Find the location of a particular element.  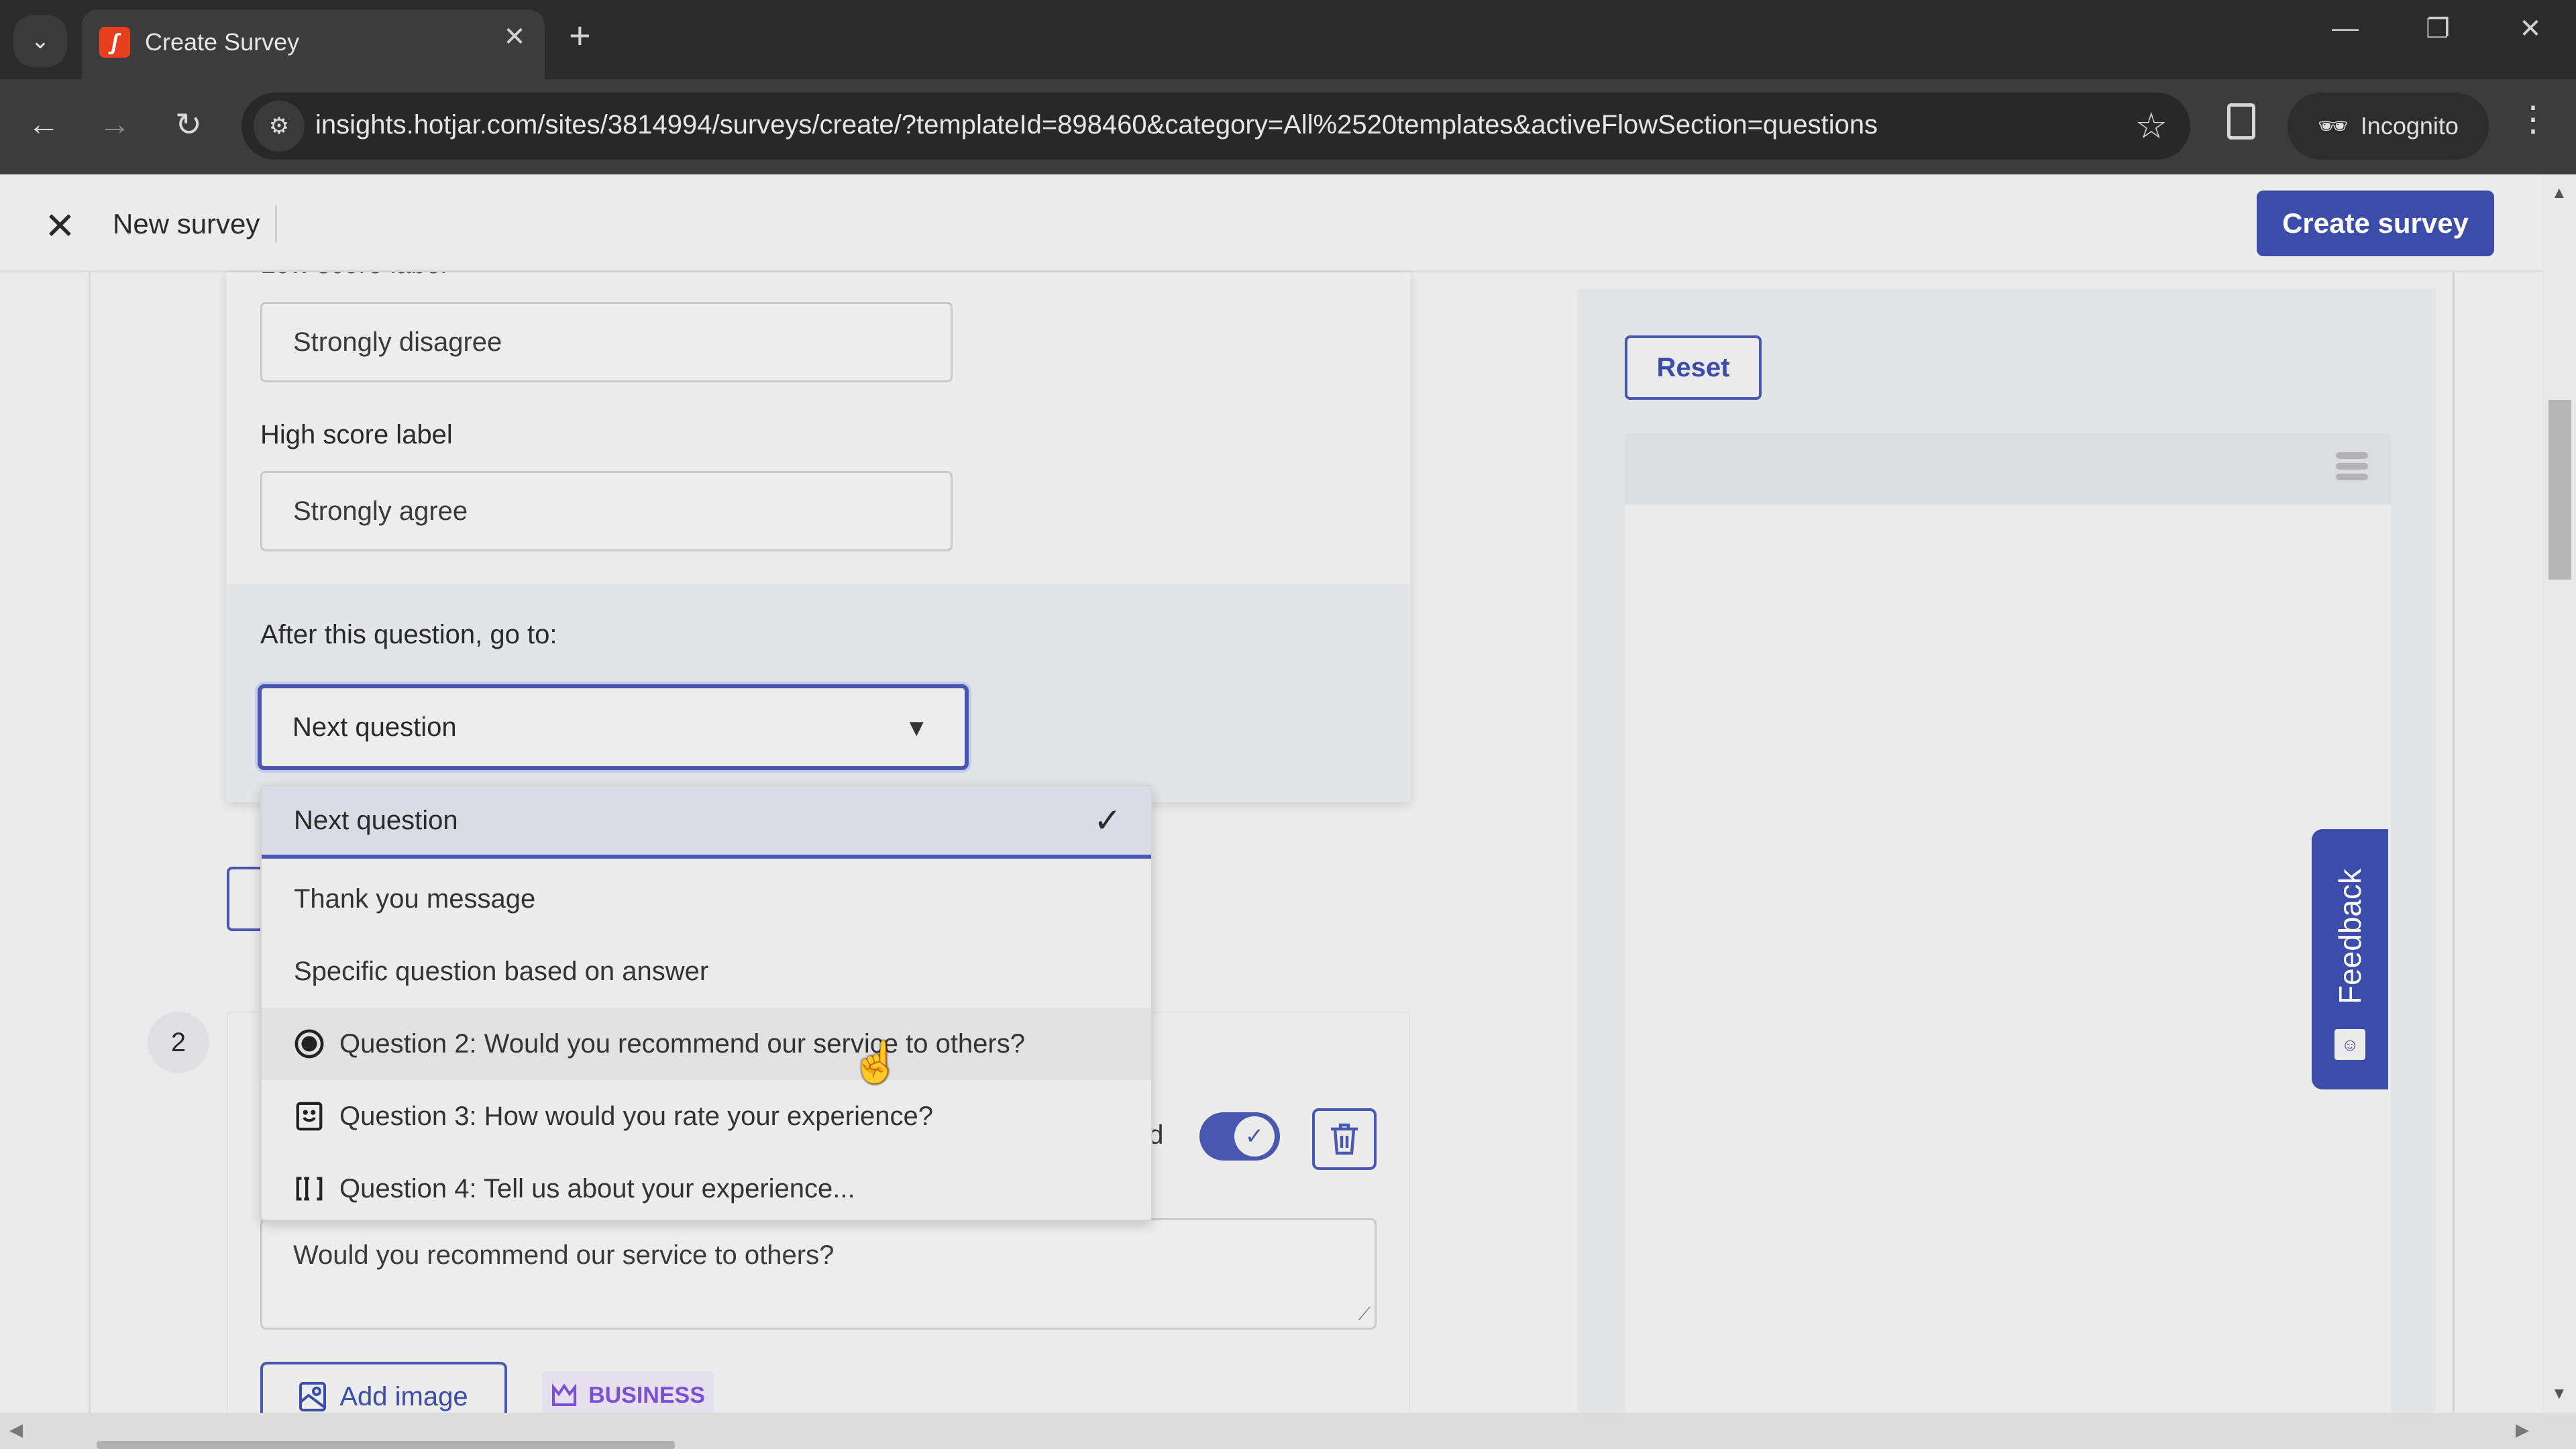

page-title: New survey is located at coordinates (186, 223).